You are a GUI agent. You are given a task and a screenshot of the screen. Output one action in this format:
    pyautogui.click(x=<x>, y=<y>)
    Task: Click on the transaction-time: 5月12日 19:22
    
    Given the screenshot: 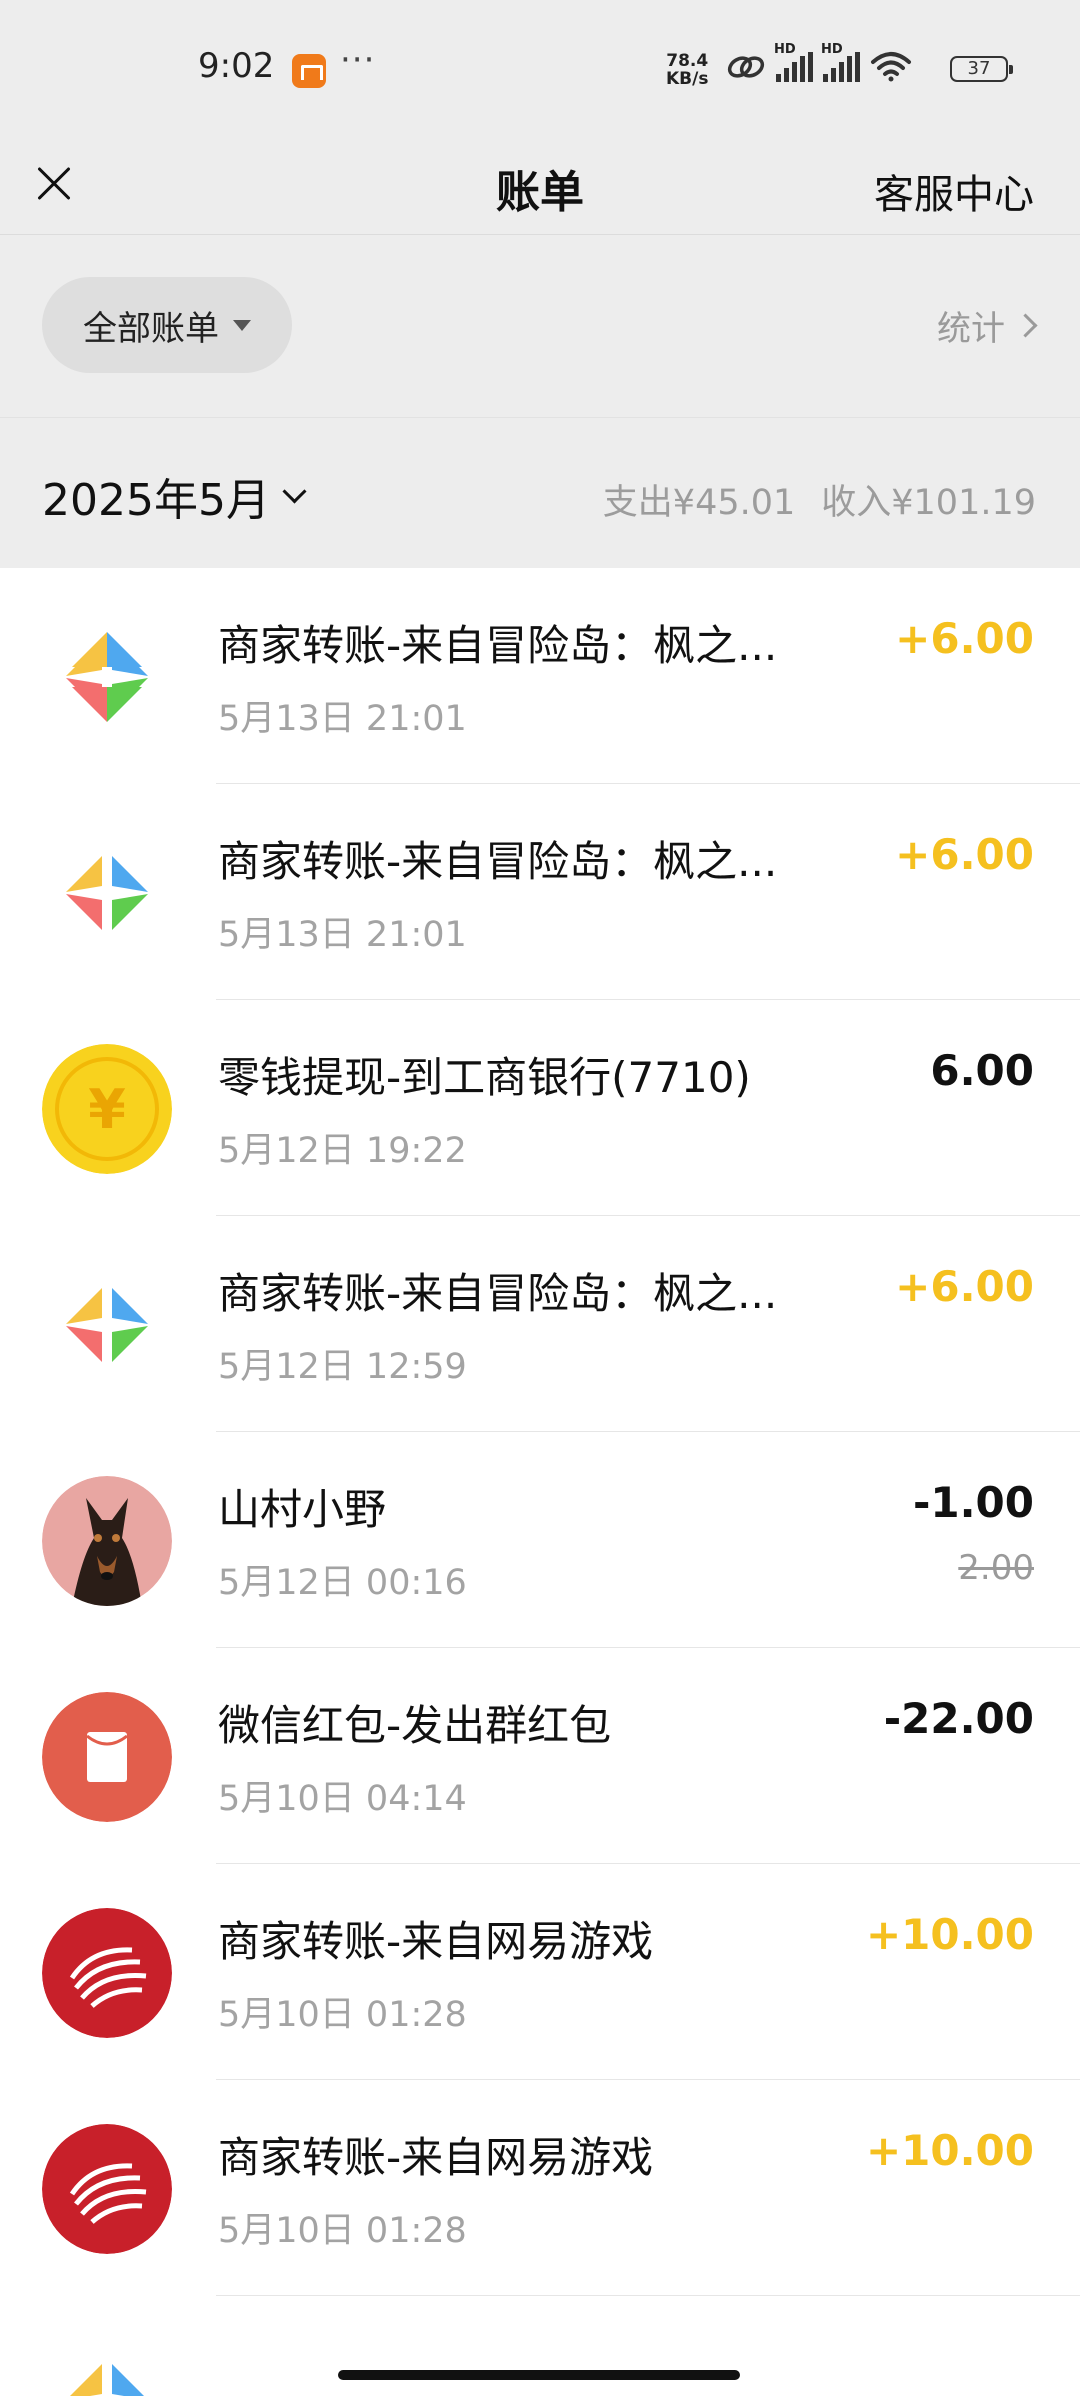 What is the action you would take?
    pyautogui.click(x=342, y=1151)
    